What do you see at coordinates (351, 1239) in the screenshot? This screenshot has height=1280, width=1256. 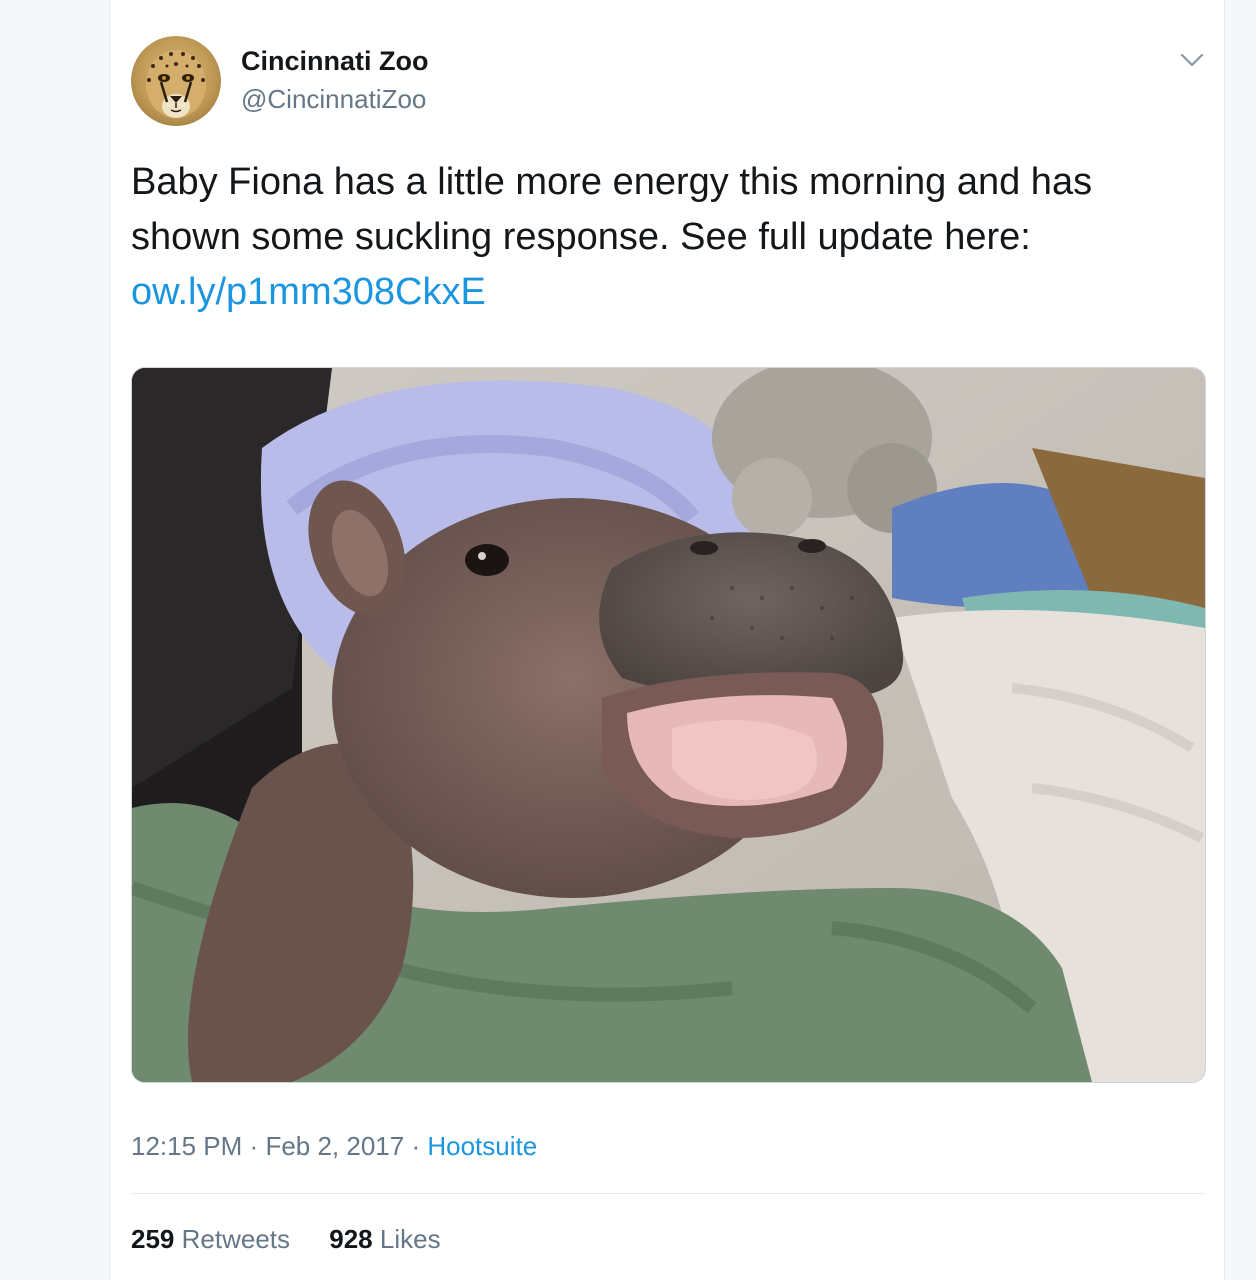 I see `likes-count: 928` at bounding box center [351, 1239].